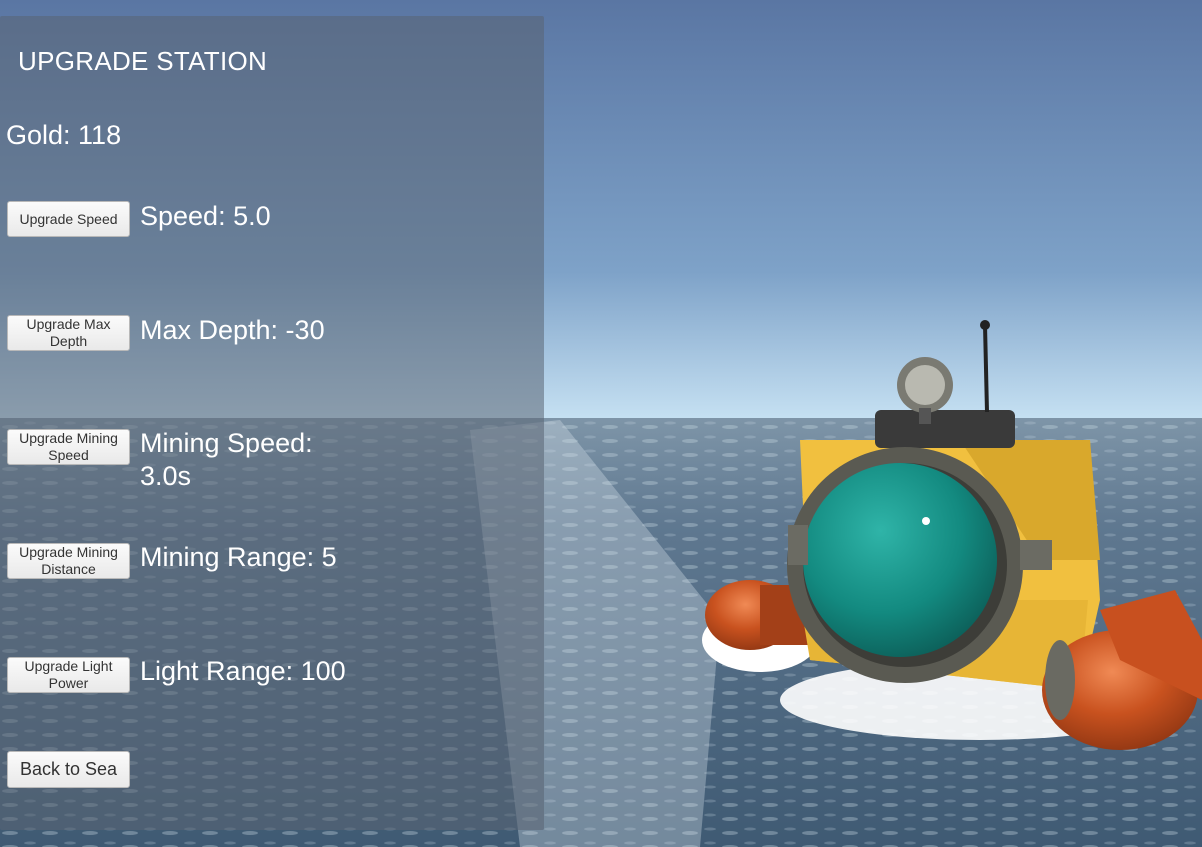  Describe the element at coordinates (64, 135) in the screenshot. I see `gold-counter: Gold: 118` at that location.